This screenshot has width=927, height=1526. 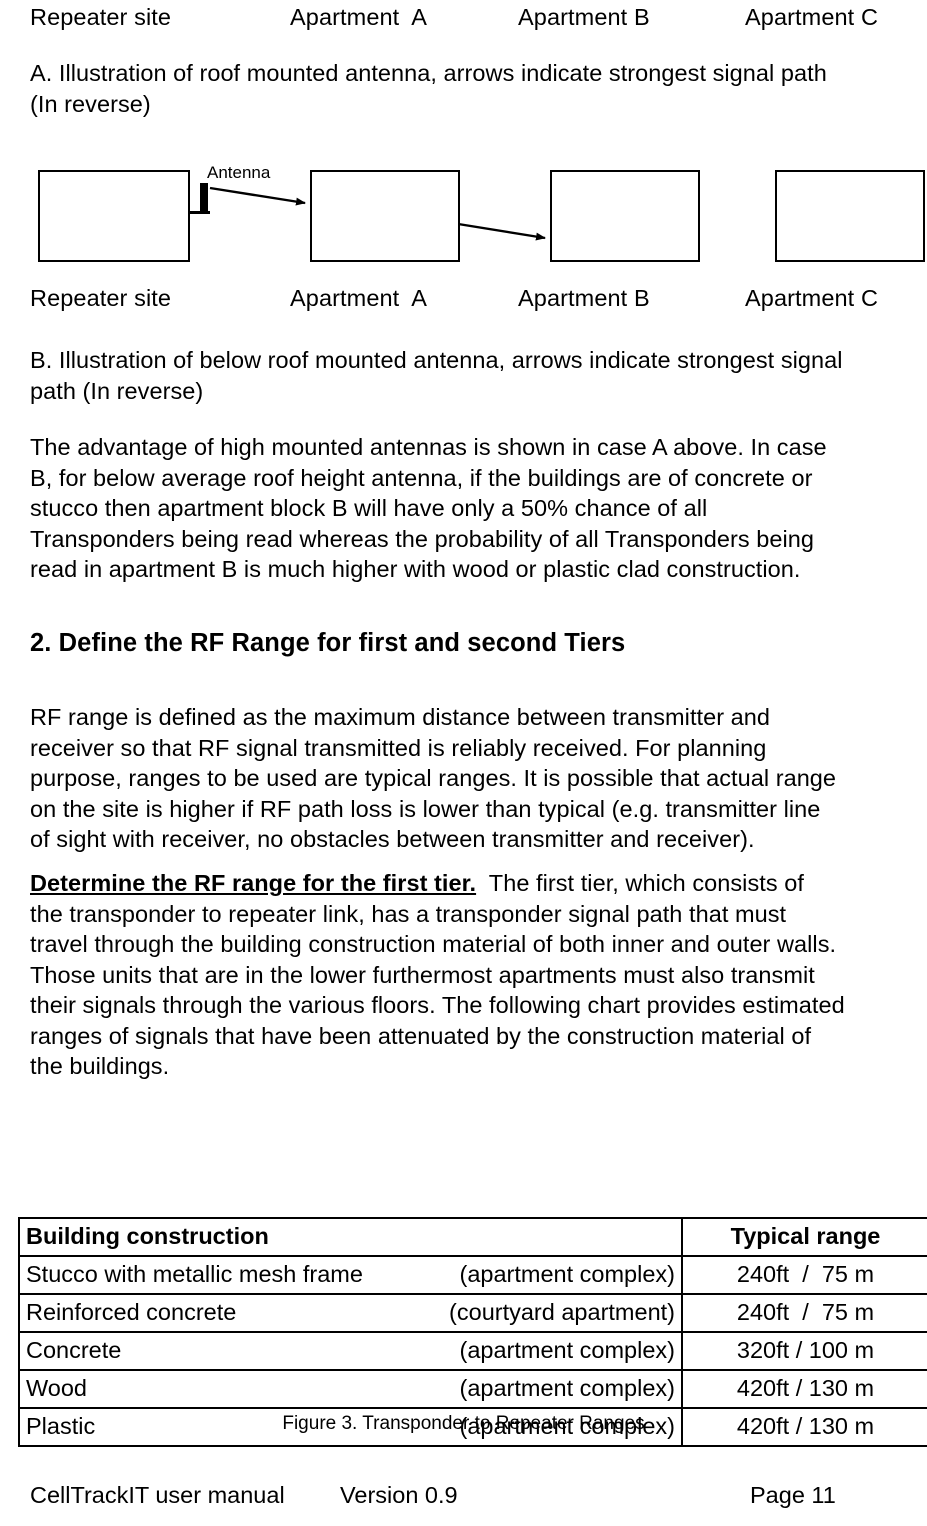 What do you see at coordinates (350, 1237) in the screenshot?
I see `column-header-building-construction: Building construction` at bounding box center [350, 1237].